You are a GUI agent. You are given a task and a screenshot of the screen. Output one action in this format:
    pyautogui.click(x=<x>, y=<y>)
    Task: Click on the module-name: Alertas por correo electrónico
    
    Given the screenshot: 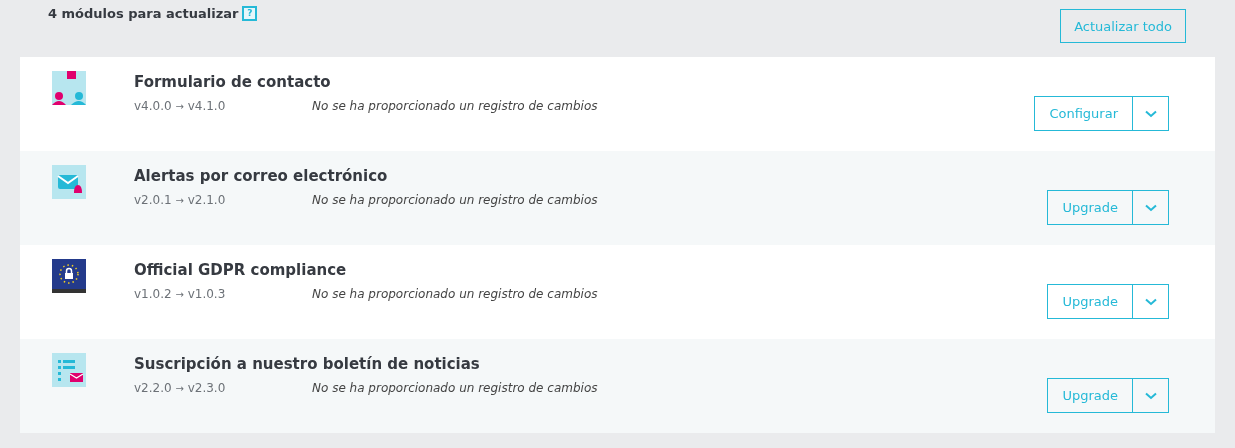 What is the action you would take?
    pyautogui.click(x=261, y=176)
    